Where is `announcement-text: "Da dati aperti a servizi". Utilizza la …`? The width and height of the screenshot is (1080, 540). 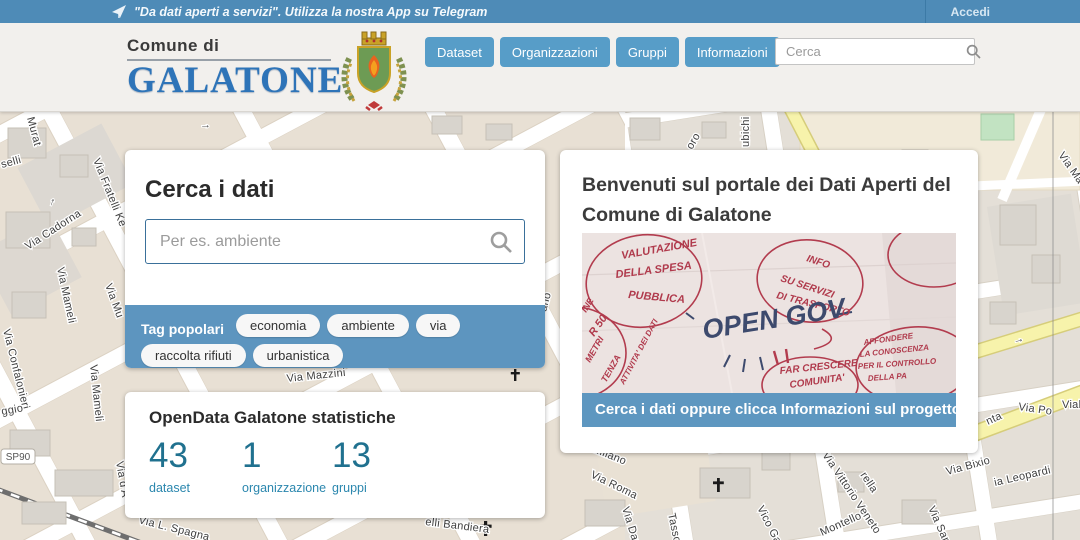 announcement-text: "Da dati aperti a servizi". Utilizza la … is located at coordinates (311, 11).